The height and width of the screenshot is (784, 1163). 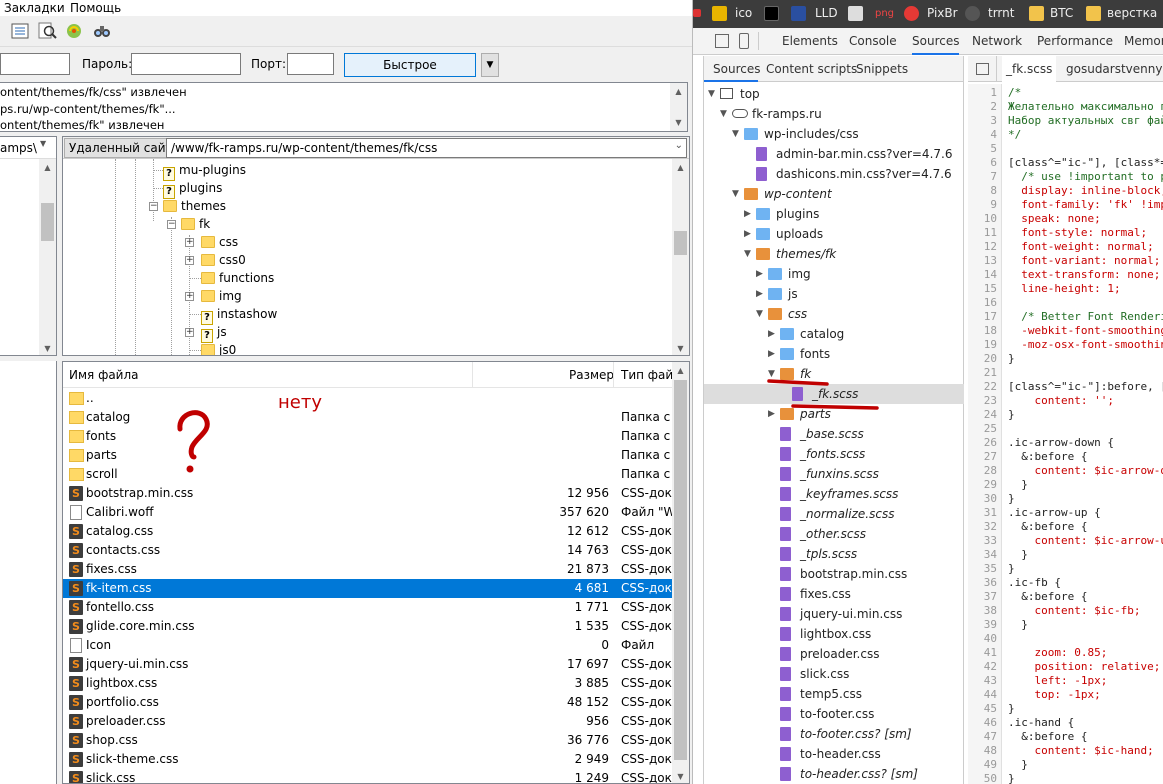 What do you see at coordinates (368, 436) in the screenshot?
I see `file-row: fonts Папка с ф` at bounding box center [368, 436].